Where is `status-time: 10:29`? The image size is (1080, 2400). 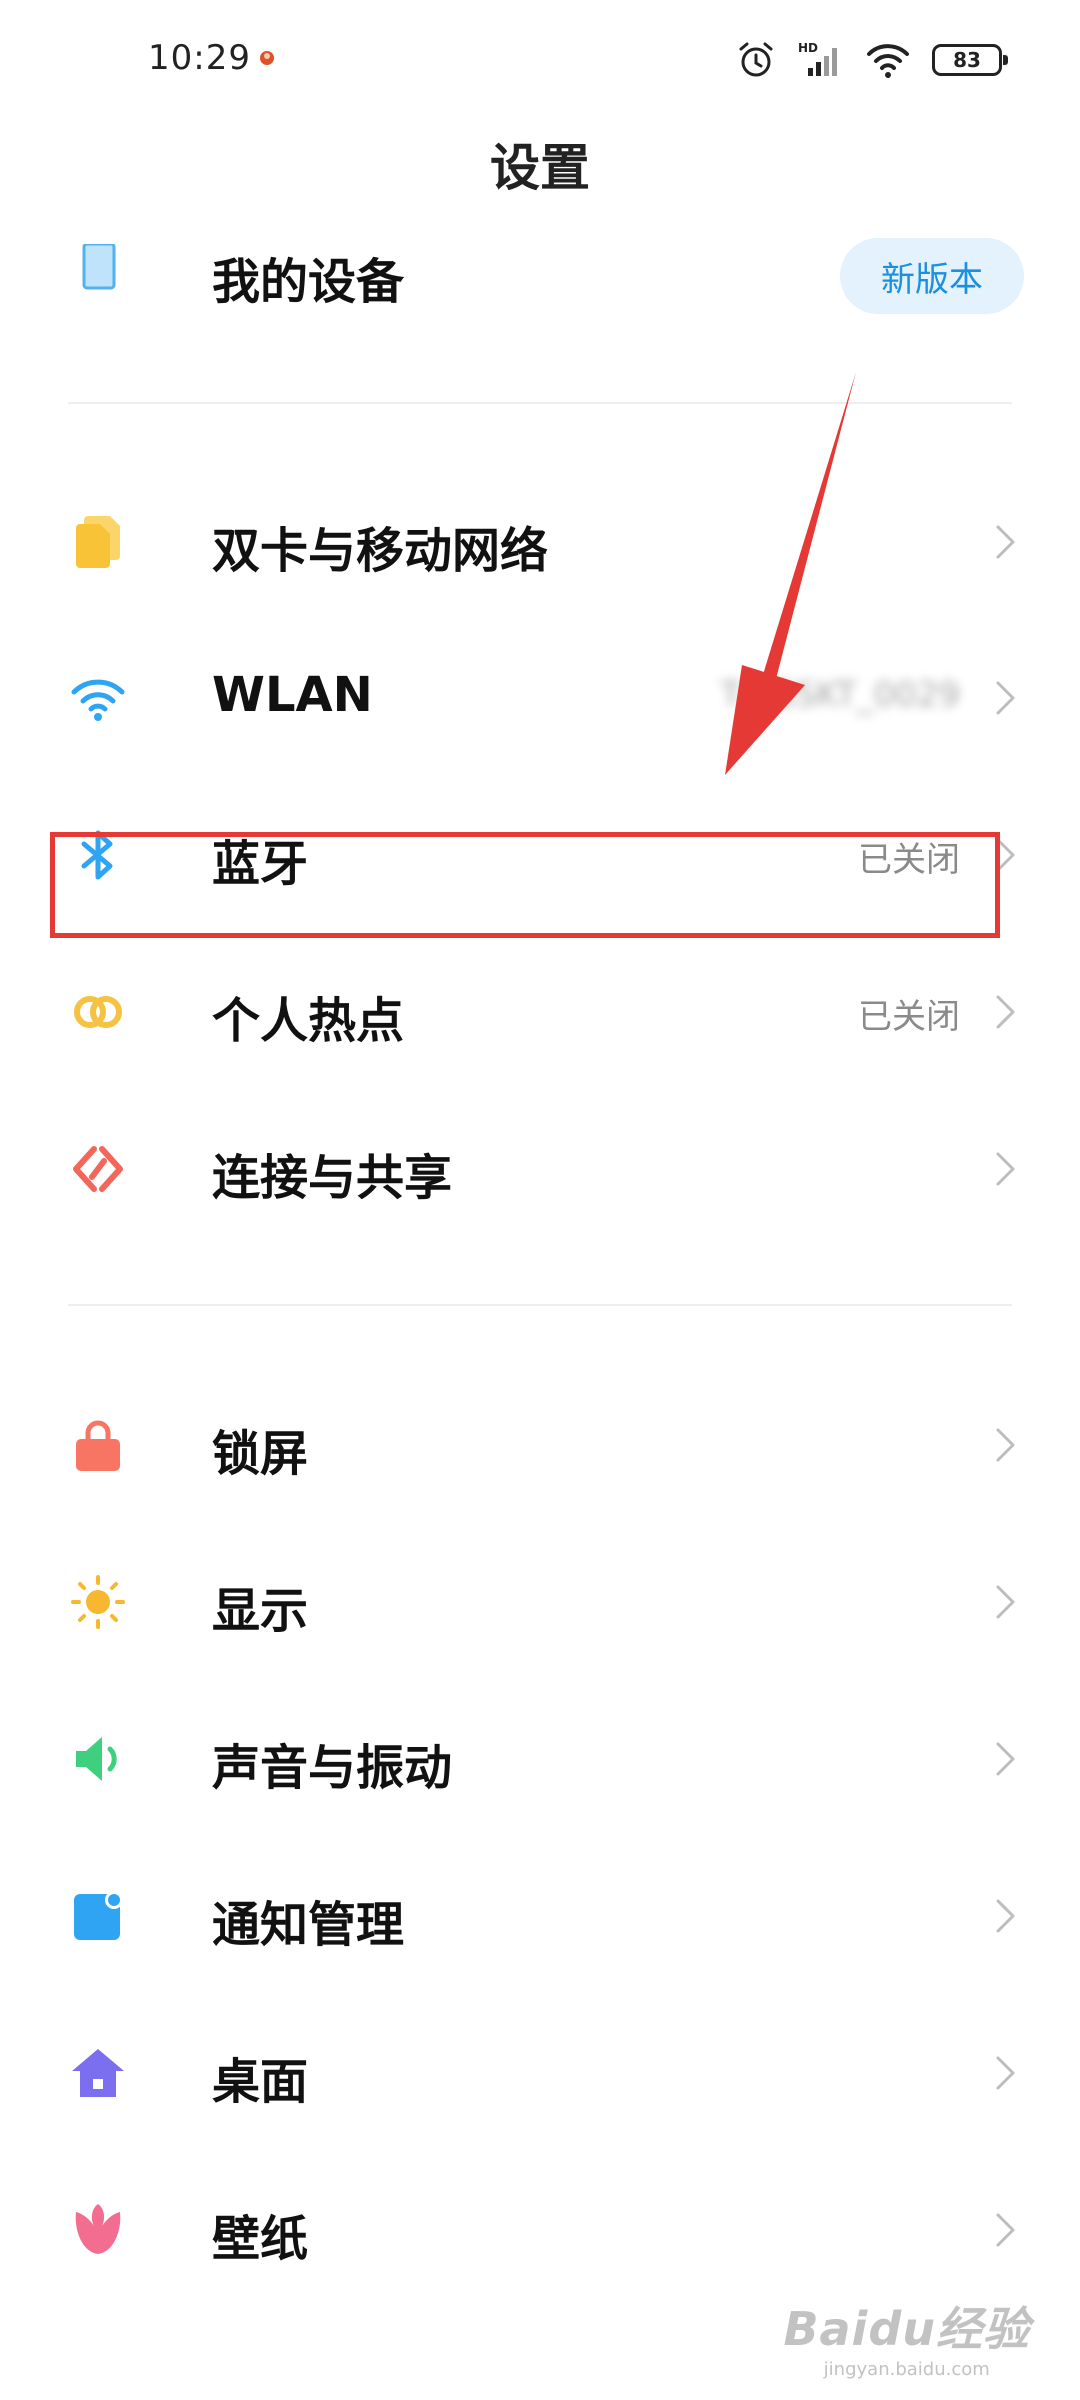 status-time: 10:29 is located at coordinates (199, 58).